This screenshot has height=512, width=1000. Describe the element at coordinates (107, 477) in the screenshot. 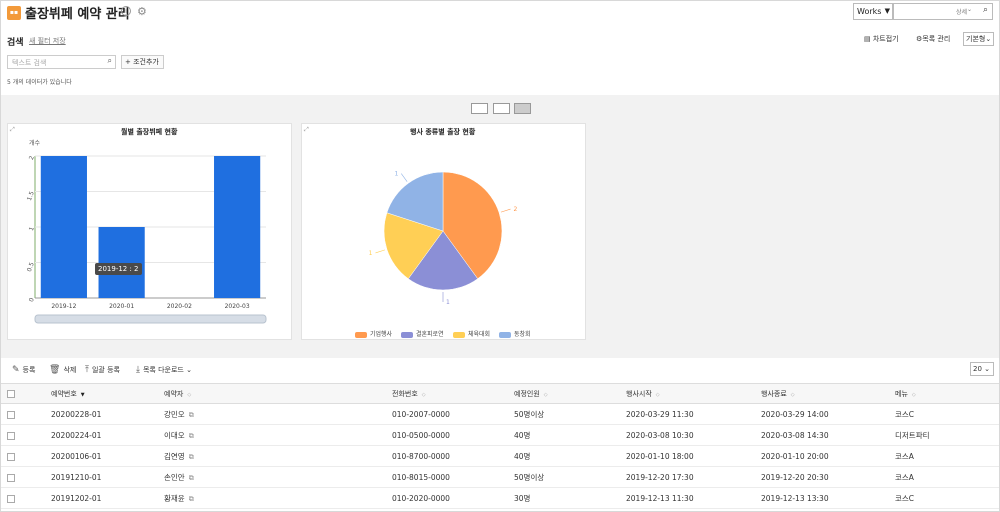

I see `table-cell: 20191210-01` at that location.